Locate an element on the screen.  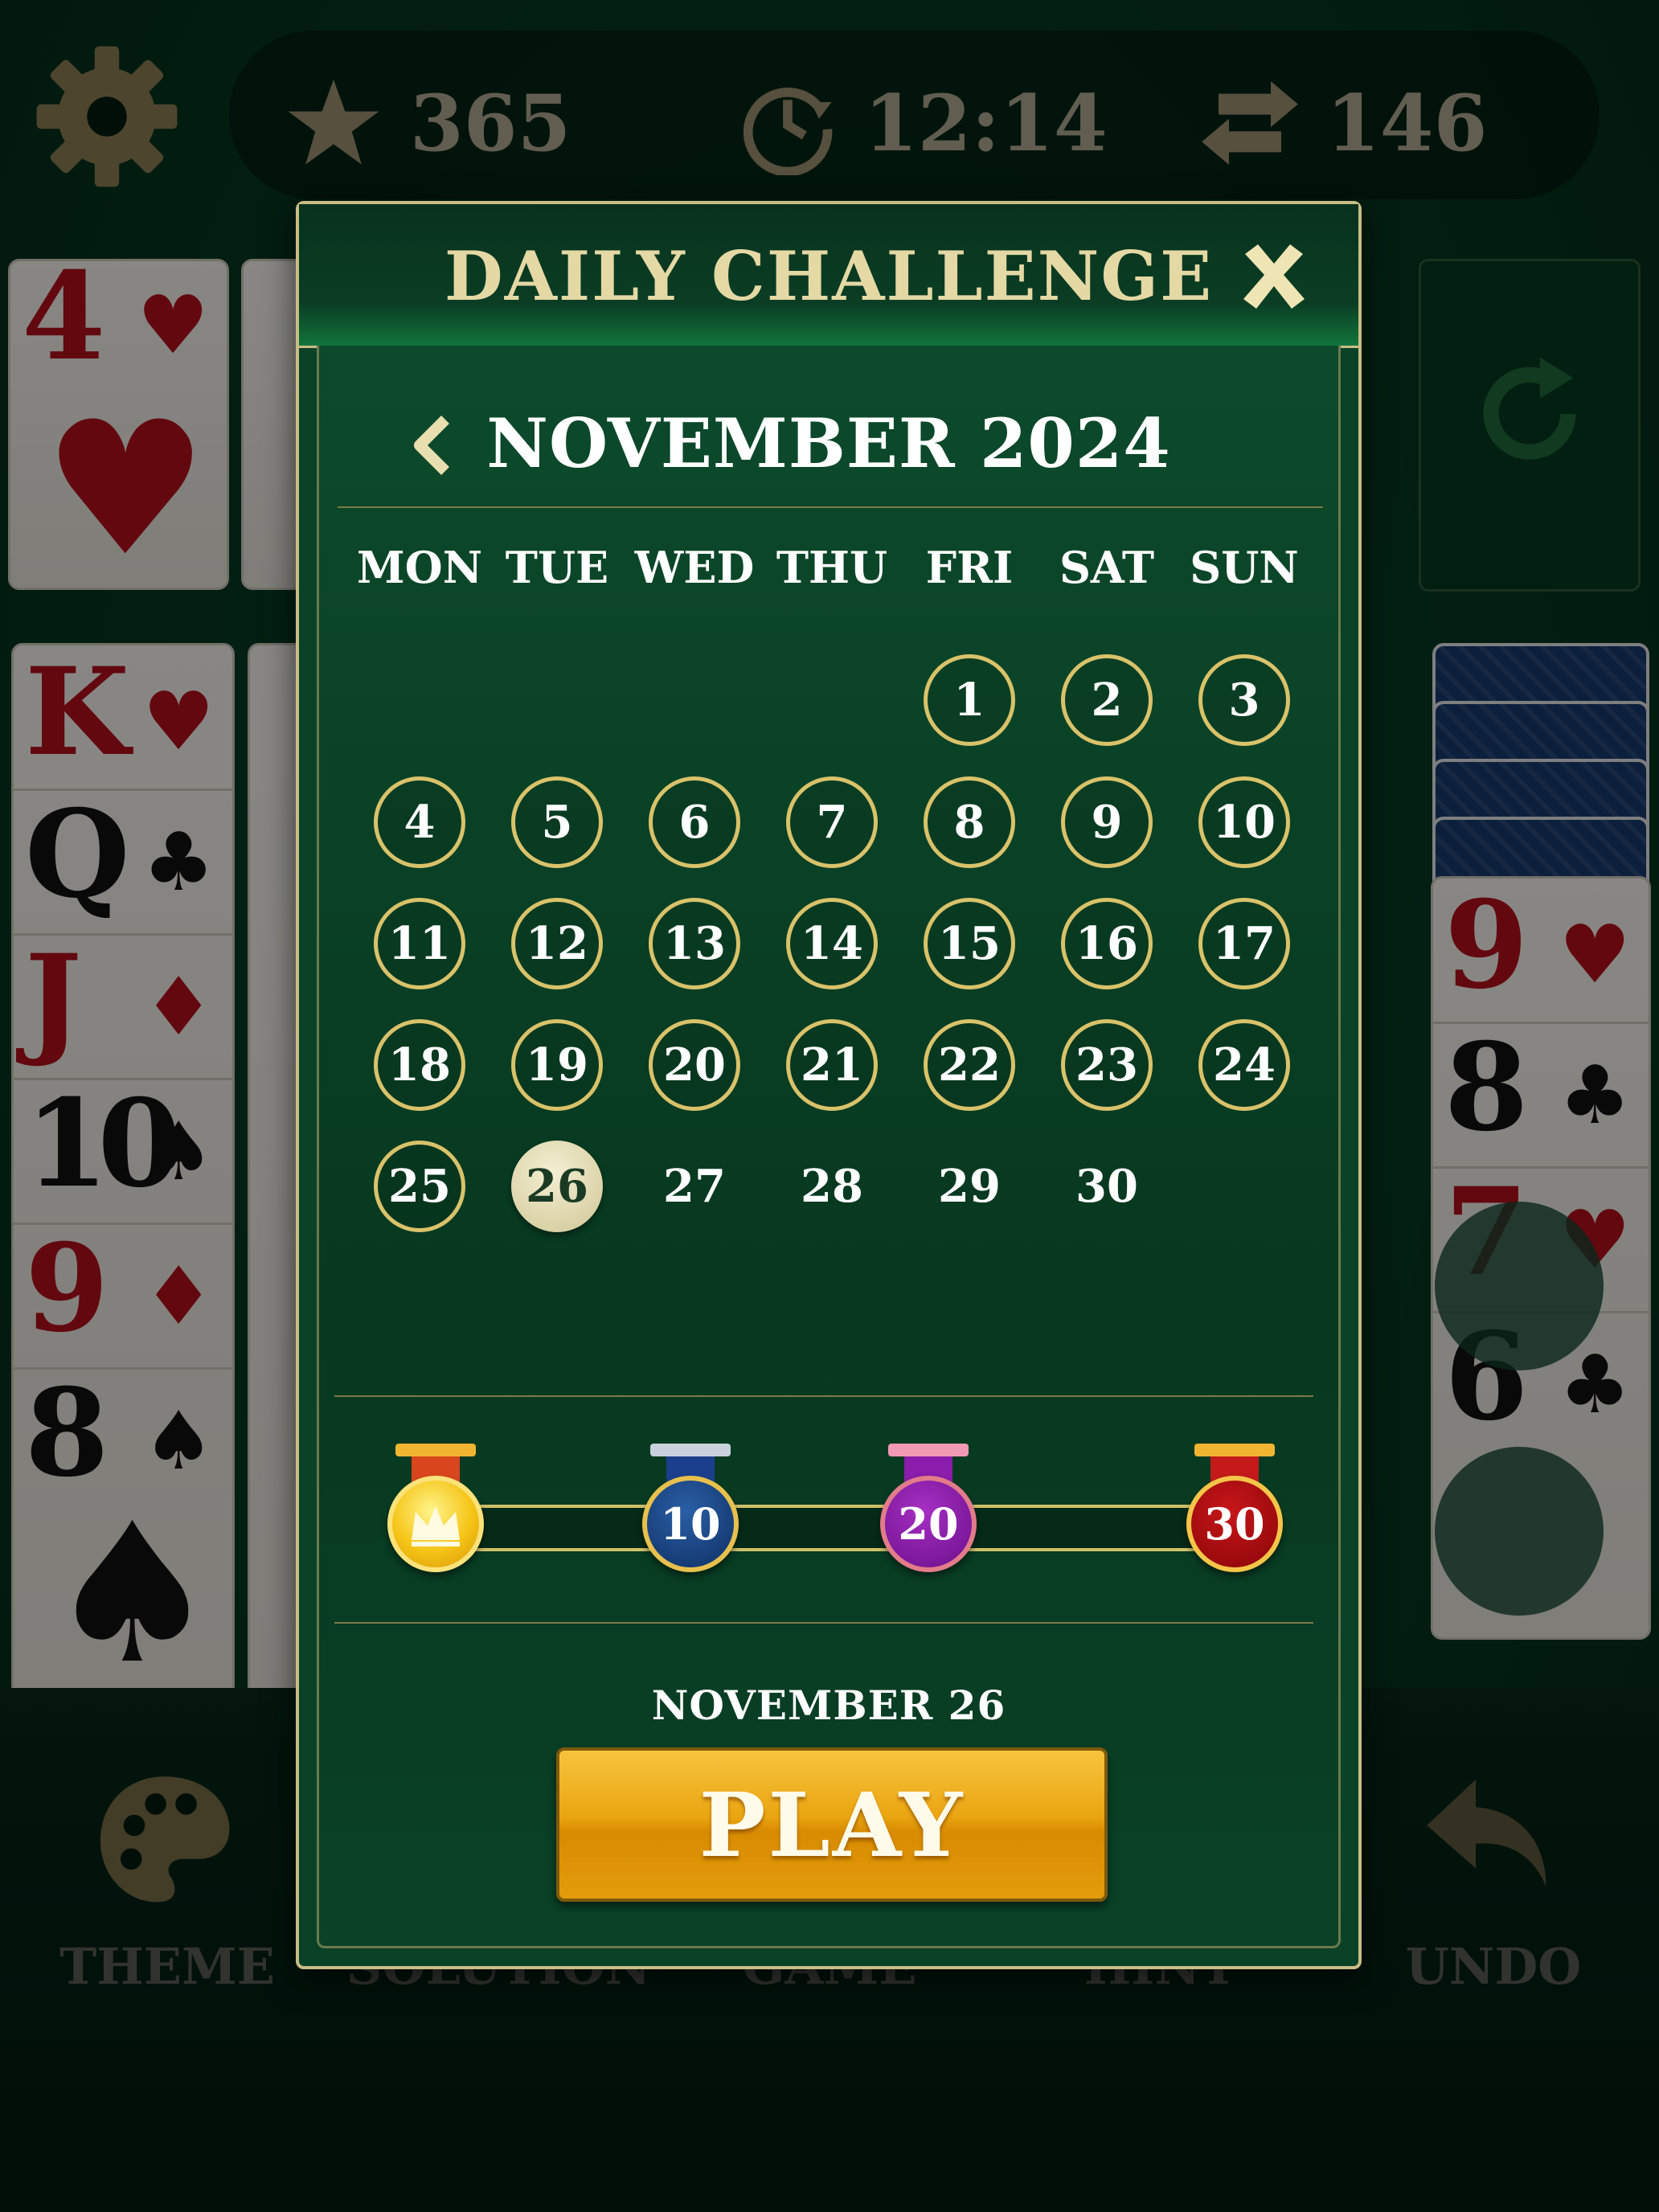
calendar-day: 1 is located at coordinates (970, 700).